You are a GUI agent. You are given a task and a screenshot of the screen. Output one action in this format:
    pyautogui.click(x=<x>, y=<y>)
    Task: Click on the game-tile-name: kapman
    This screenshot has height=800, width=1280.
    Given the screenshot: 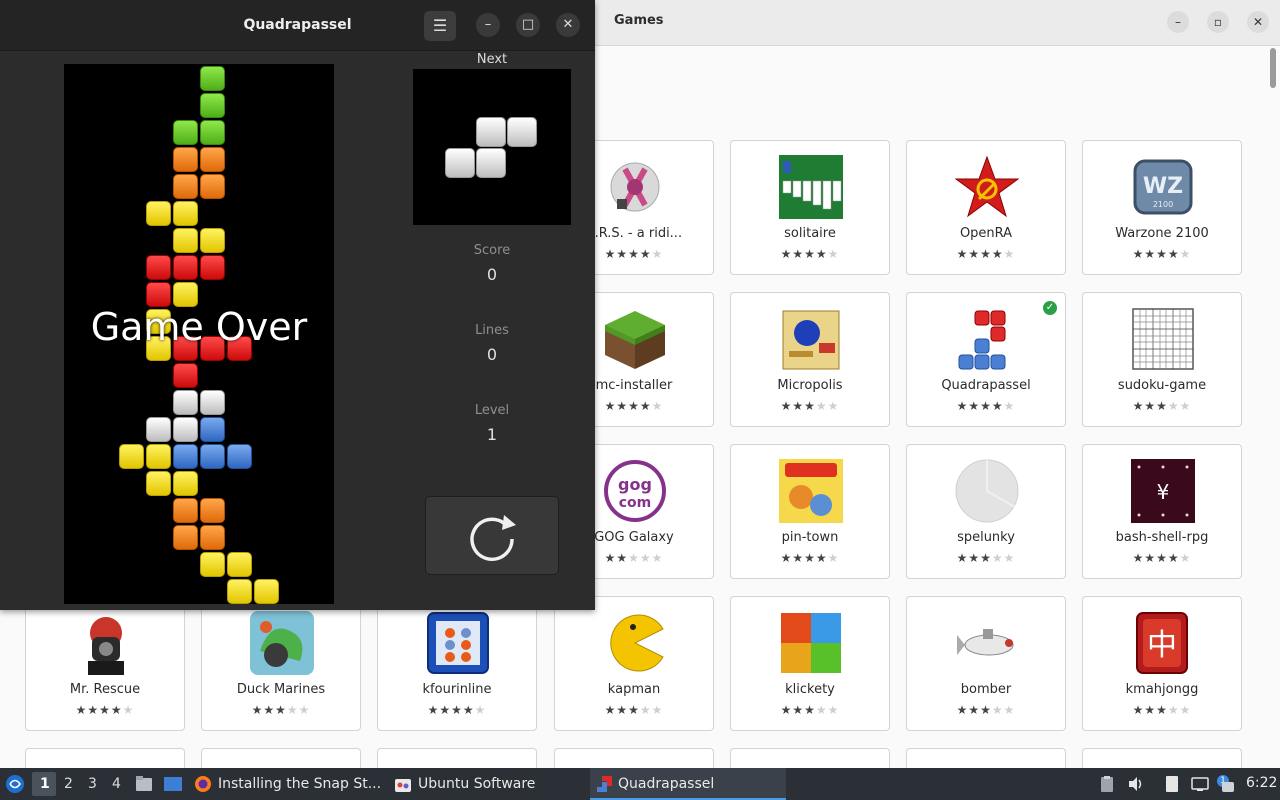 What is the action you would take?
    pyautogui.click(x=634, y=689)
    